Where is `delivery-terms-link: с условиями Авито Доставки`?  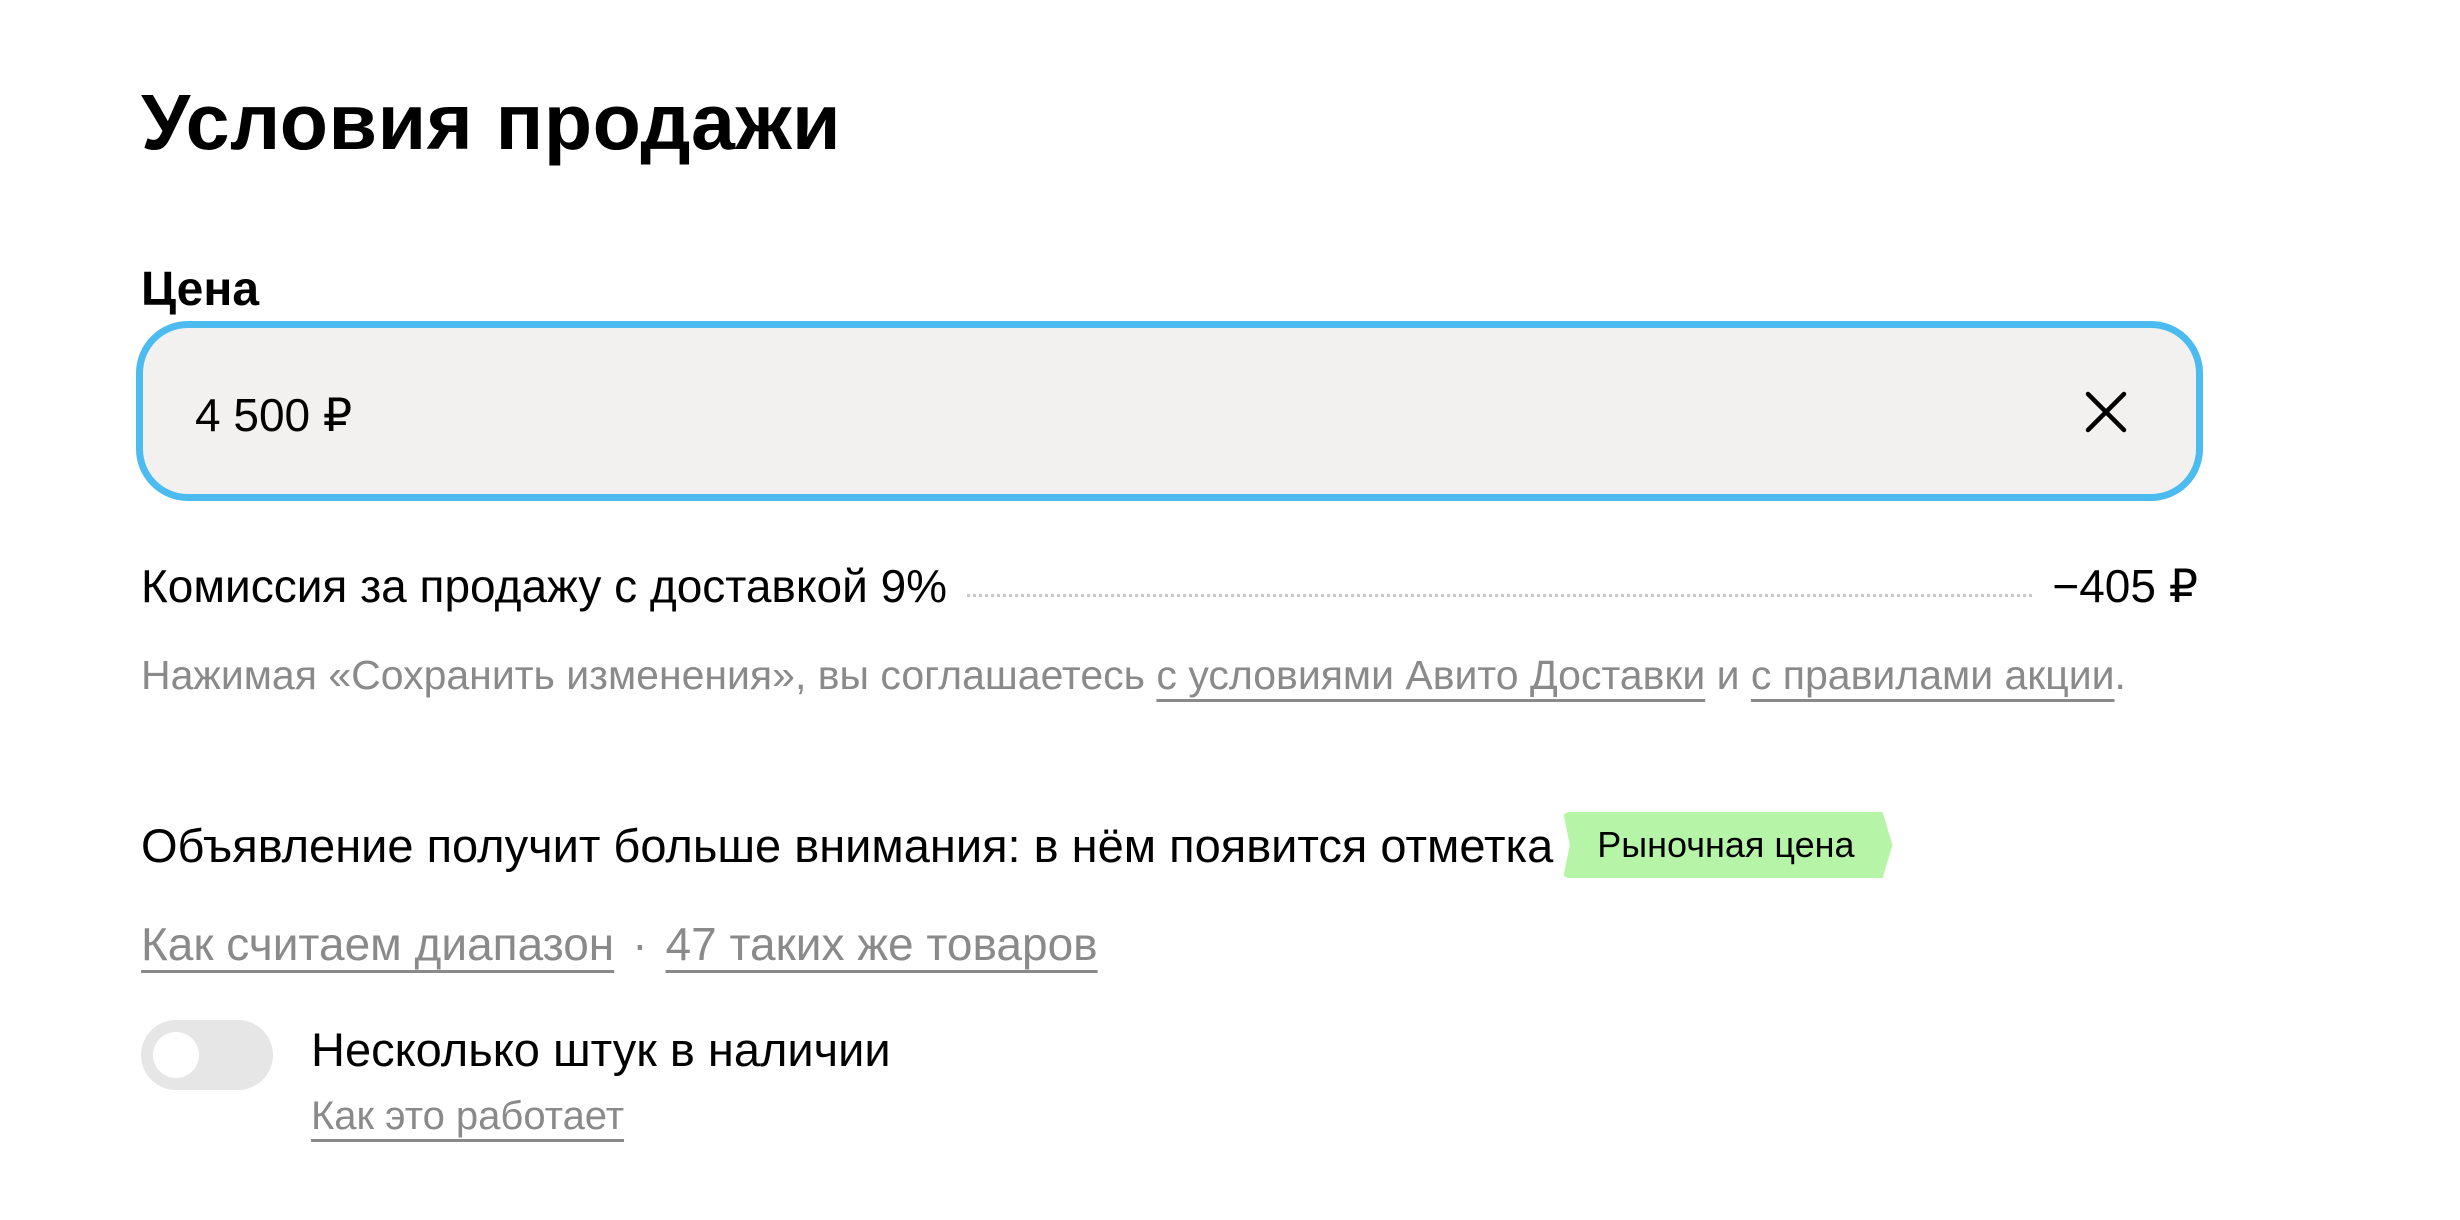
delivery-terms-link: с условиями Авито Доставки is located at coordinates (1430, 675).